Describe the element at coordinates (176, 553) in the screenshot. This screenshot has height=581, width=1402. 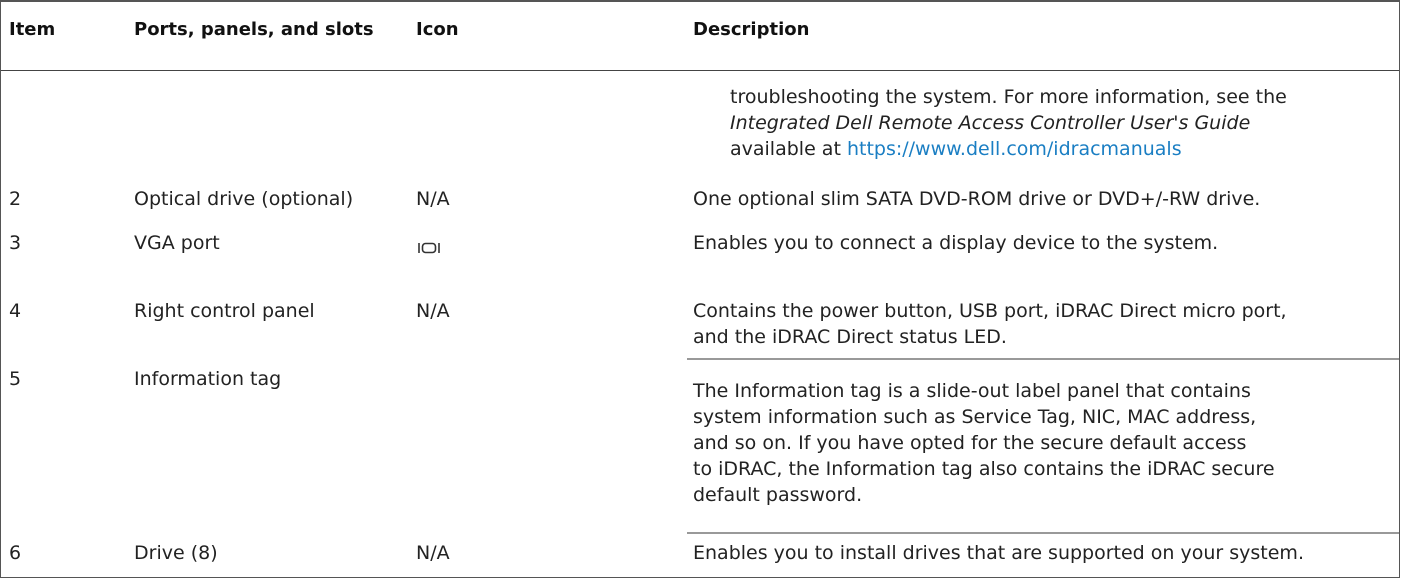
I see `row-6-port: Drive (8)` at that location.